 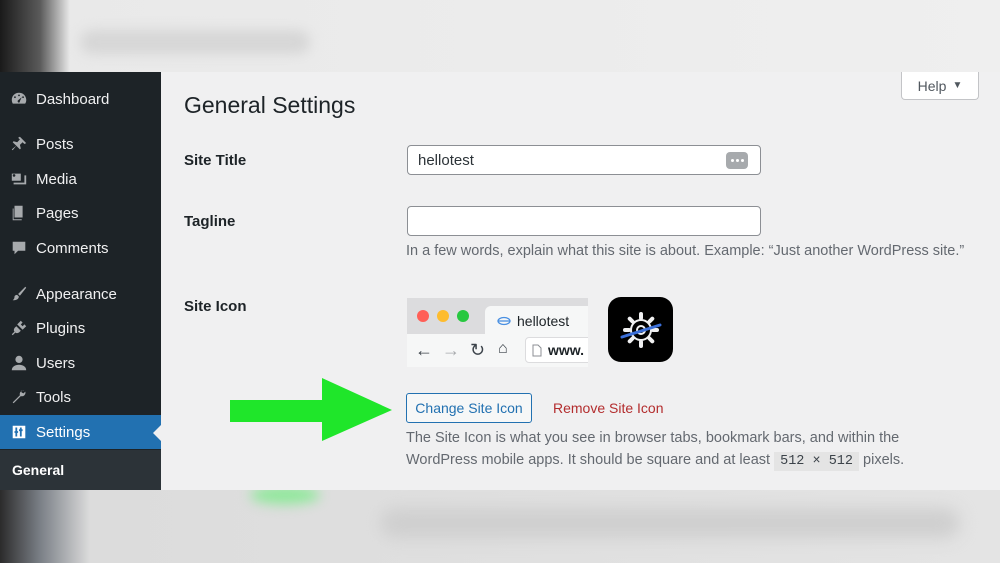 What do you see at coordinates (56, 179) in the screenshot?
I see `sidebar-item-label: Media` at bounding box center [56, 179].